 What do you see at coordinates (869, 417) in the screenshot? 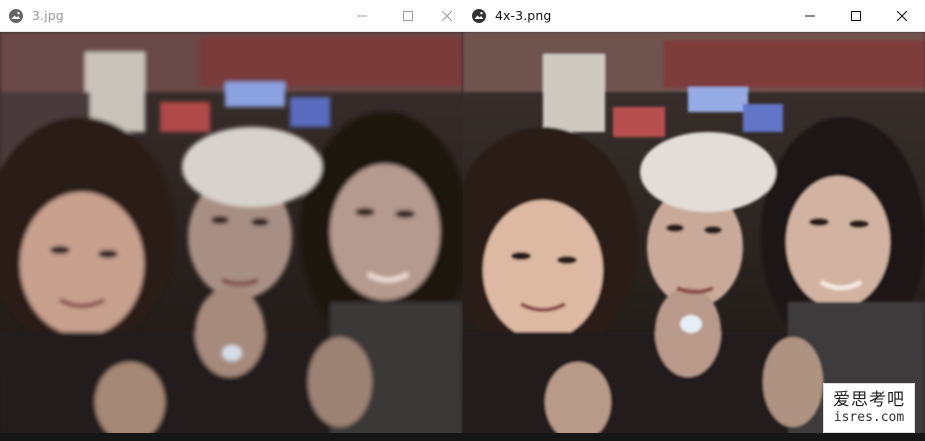
I see `watermark-domain: isres.com` at bounding box center [869, 417].